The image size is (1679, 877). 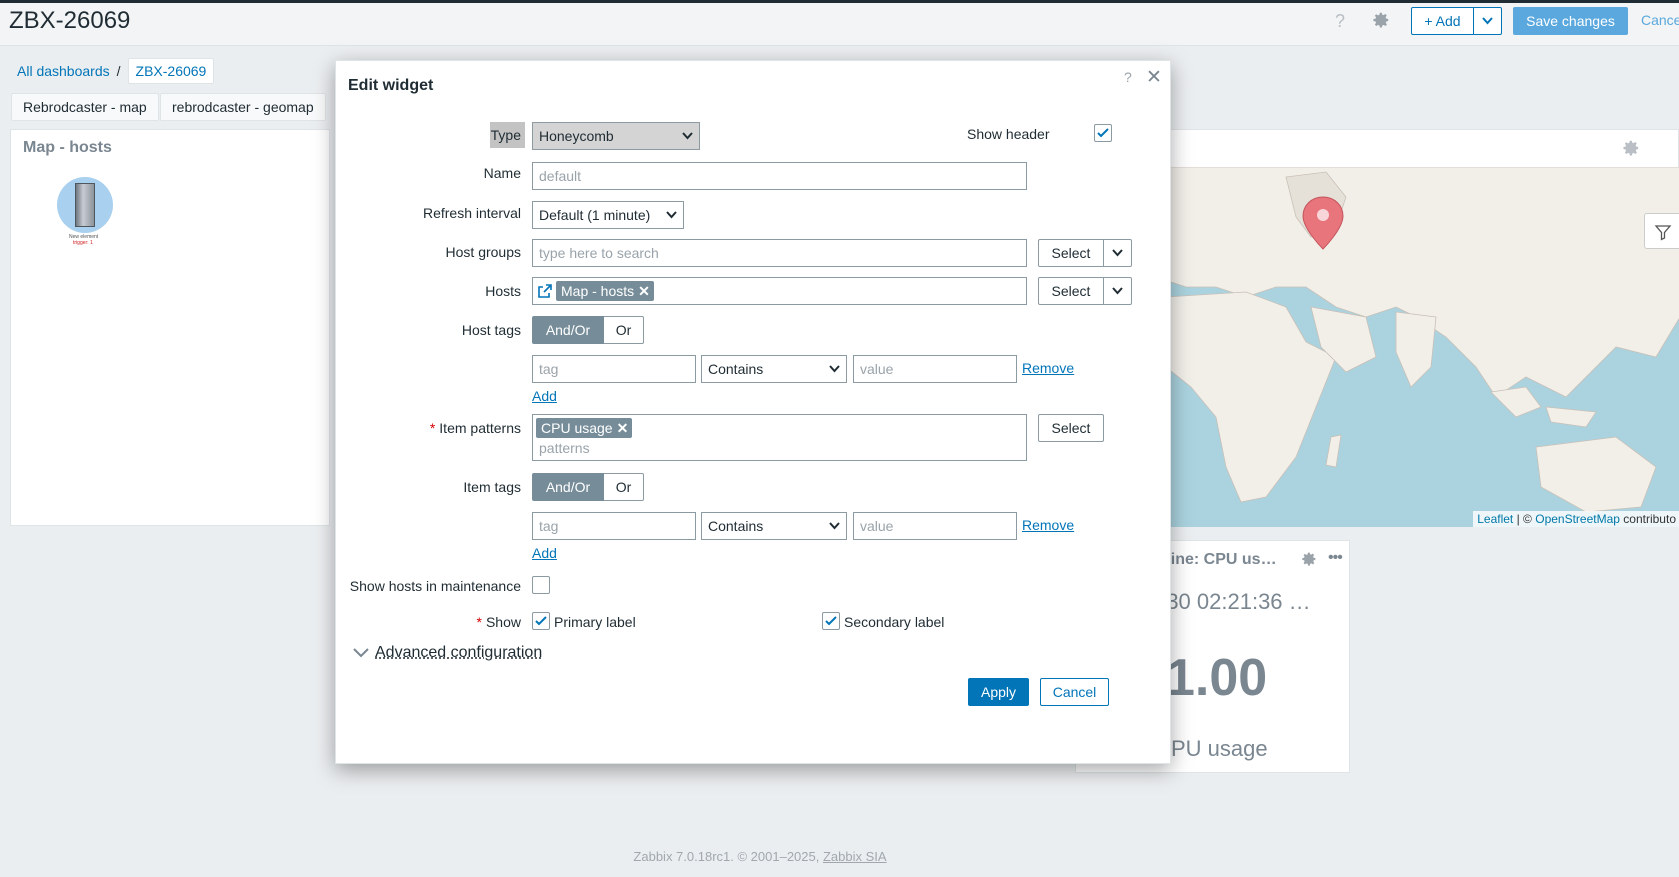 What do you see at coordinates (598, 291) in the screenshot?
I see `host-chip-label: Map - hosts` at bounding box center [598, 291].